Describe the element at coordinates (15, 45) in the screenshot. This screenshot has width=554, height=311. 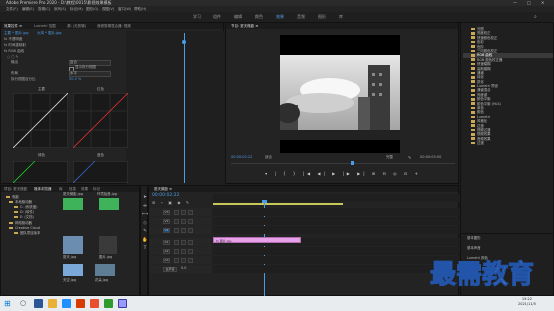
I see `prop-time-remap: fx 时间重映射` at that location.